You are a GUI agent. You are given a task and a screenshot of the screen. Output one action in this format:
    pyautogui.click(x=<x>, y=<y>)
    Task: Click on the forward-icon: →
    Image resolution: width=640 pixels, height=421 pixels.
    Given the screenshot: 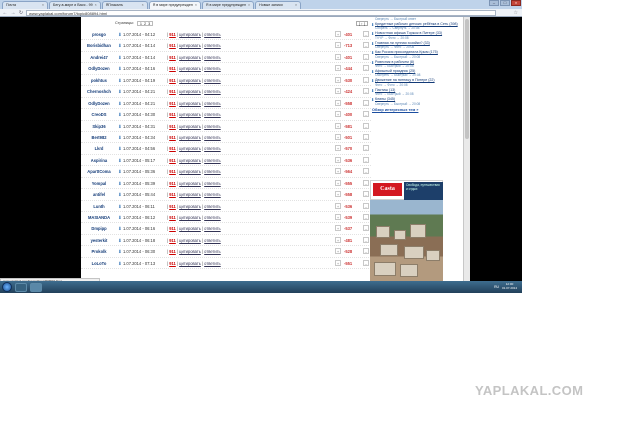 What is the action you would take?
    pyautogui.click(x=13, y=13)
    